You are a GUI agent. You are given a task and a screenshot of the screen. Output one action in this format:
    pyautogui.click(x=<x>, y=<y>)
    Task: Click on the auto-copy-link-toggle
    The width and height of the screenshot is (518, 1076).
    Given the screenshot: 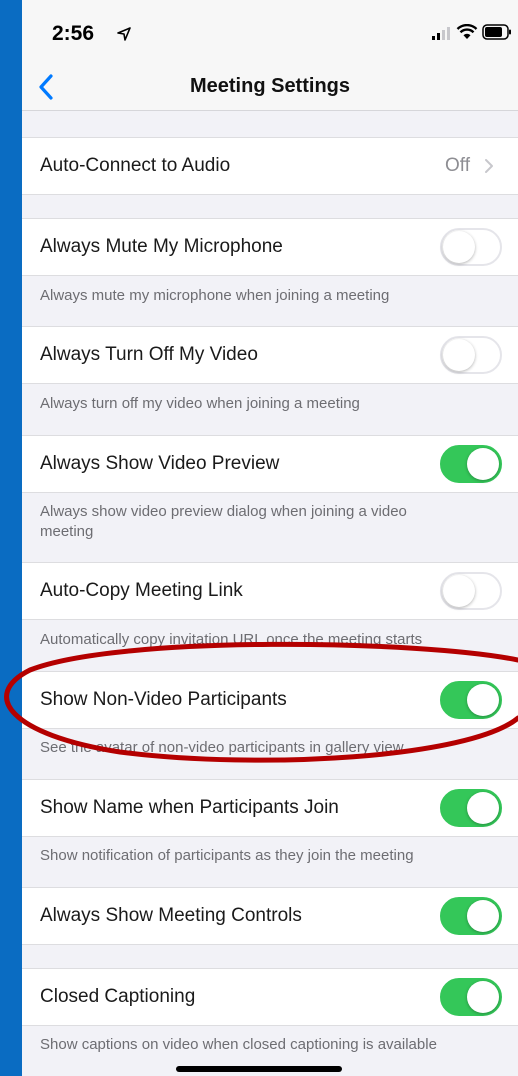 What is the action you would take?
    pyautogui.click(x=471, y=591)
    